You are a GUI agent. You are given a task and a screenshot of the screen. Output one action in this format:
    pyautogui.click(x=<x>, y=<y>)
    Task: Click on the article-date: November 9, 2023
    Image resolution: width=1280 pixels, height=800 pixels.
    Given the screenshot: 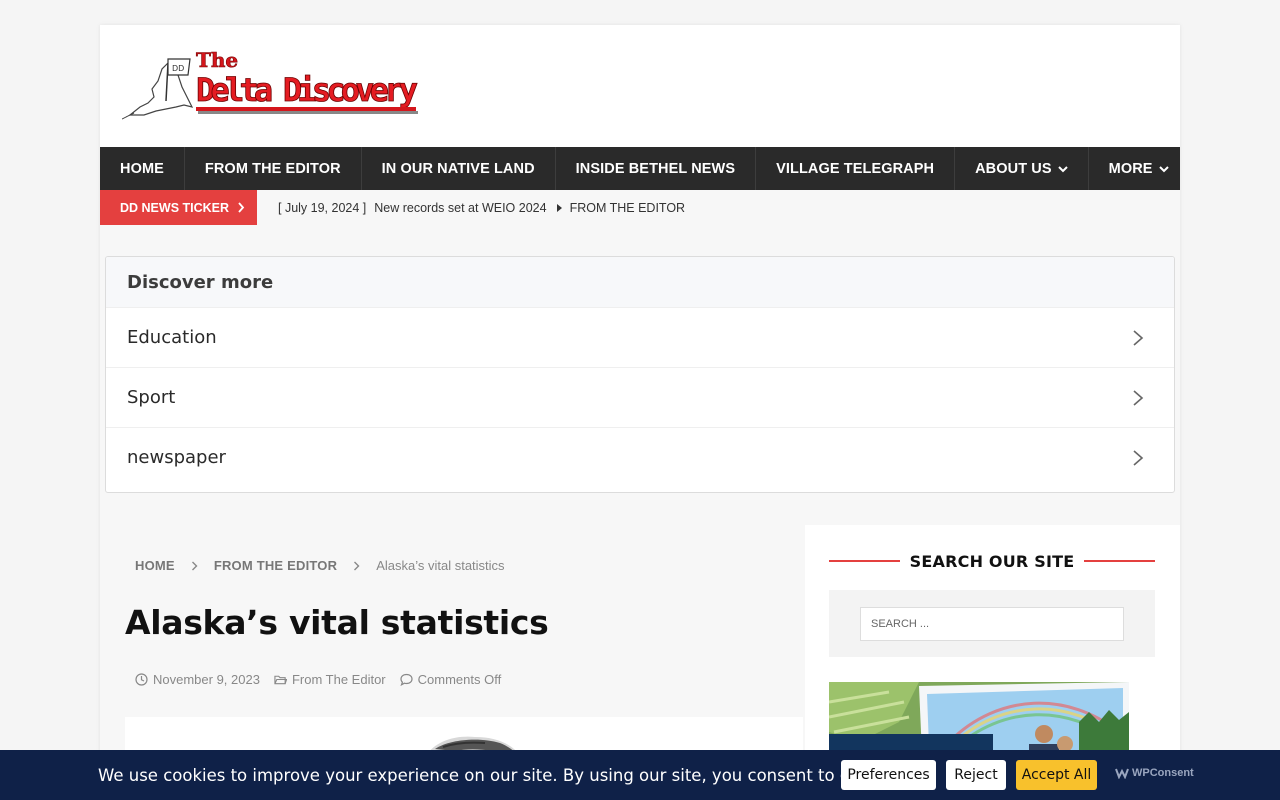 What is the action you would take?
    pyautogui.click(x=197, y=679)
    